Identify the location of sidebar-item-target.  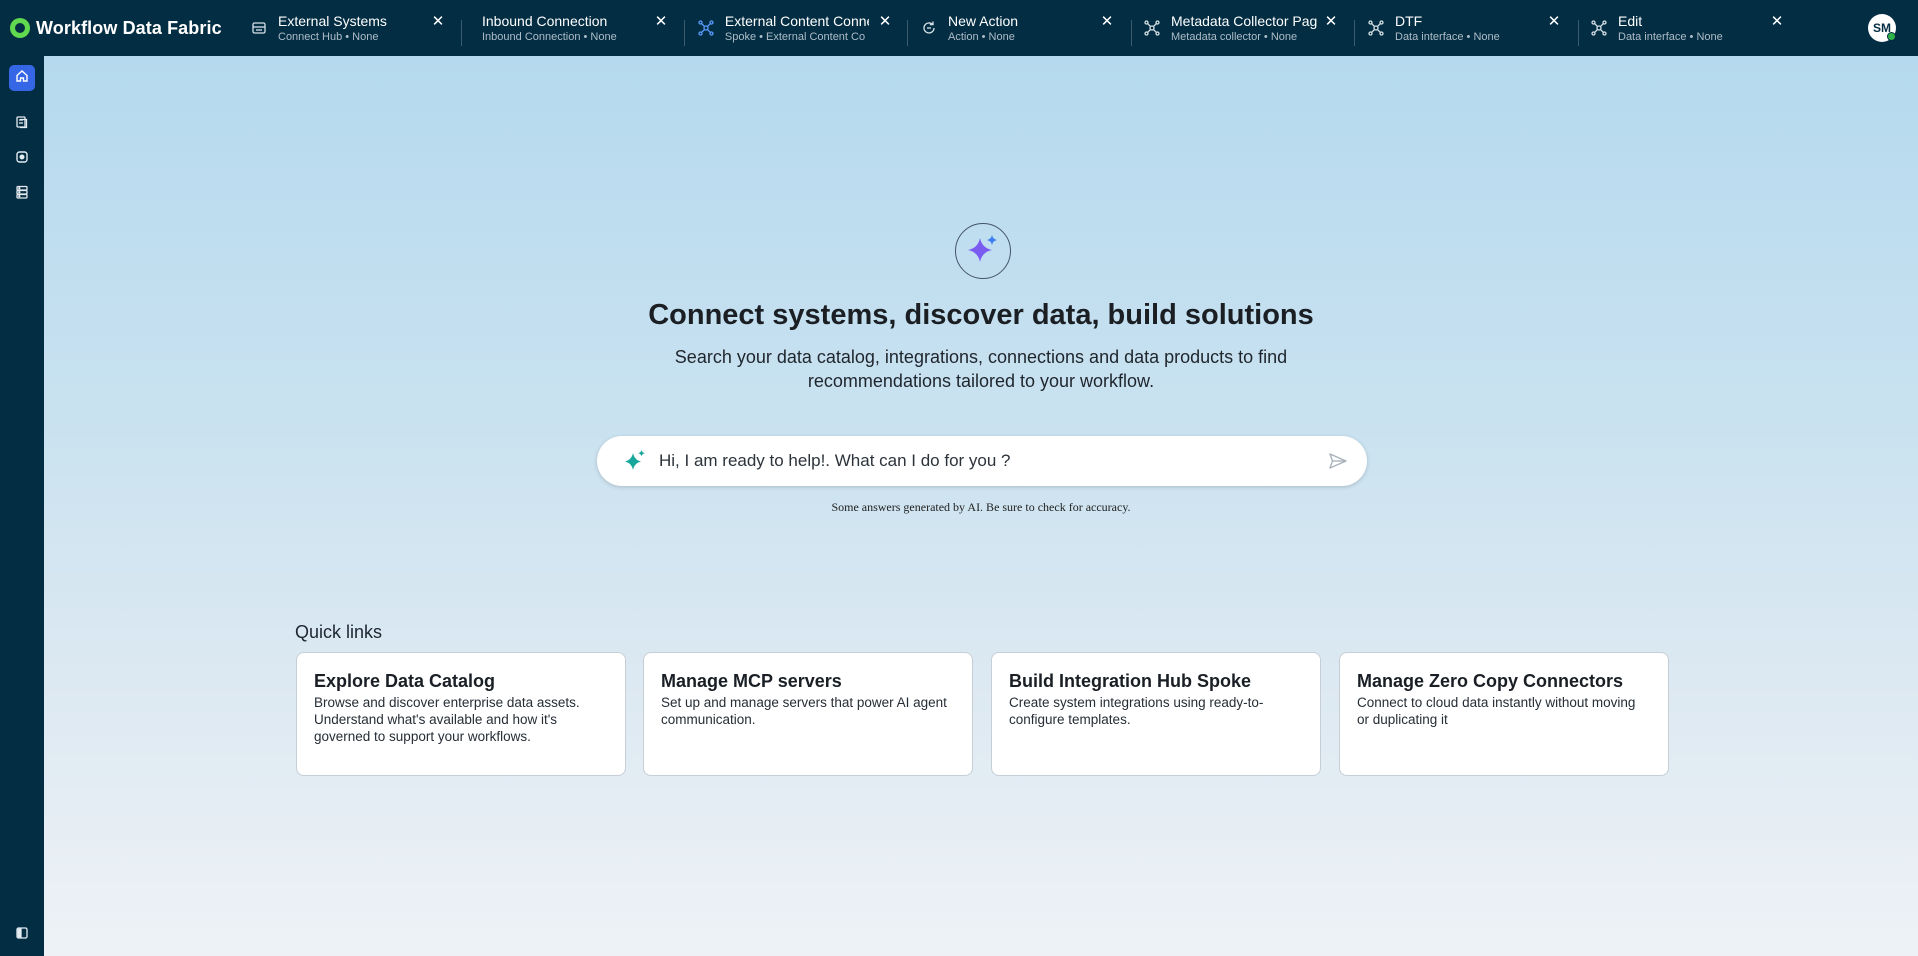
(22, 159).